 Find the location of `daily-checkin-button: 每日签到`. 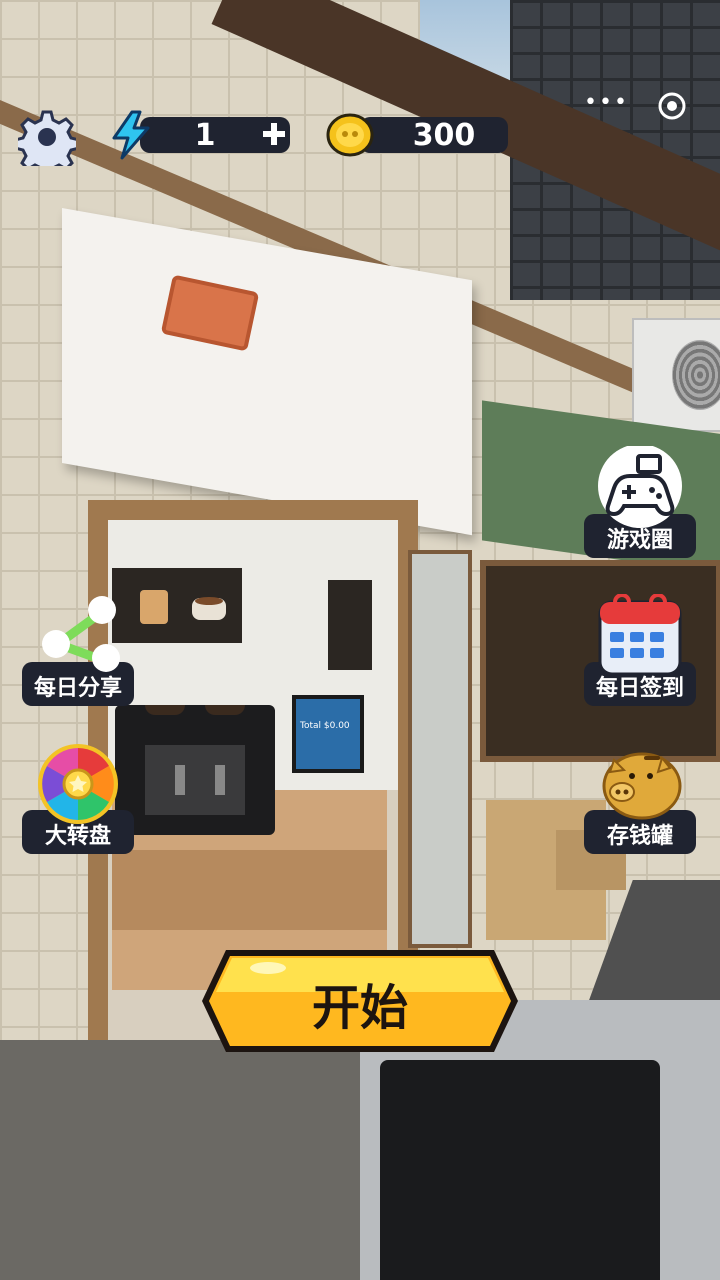

daily-checkin-button: 每日签到 is located at coordinates (640, 650).